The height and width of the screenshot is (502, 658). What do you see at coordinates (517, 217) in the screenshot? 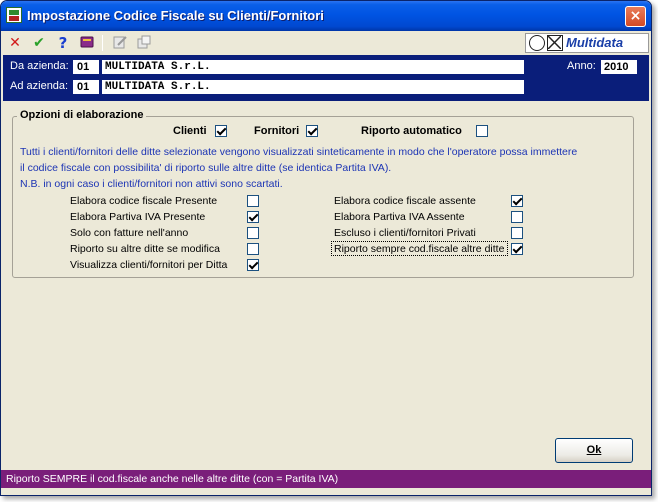
I see `opt-checkbox-iva-assente` at bounding box center [517, 217].